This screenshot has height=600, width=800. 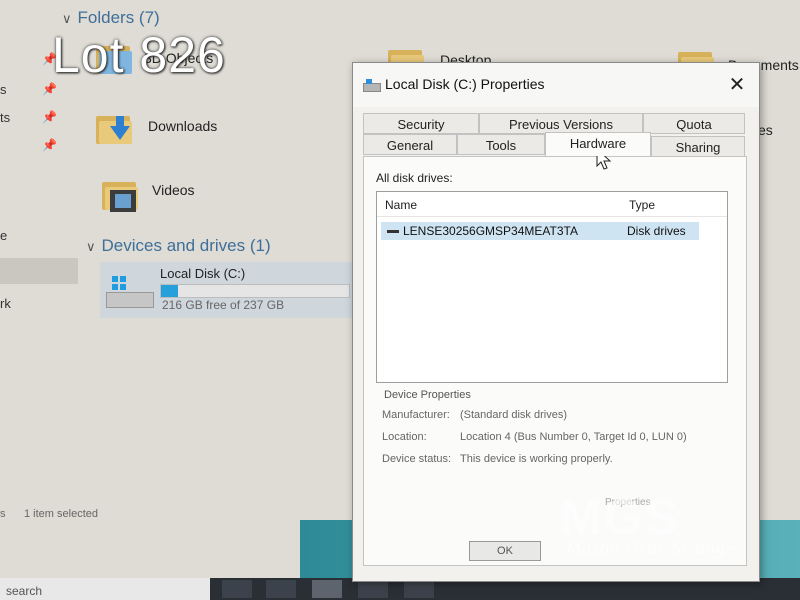 I want to click on location-label: Location:, so click(x=404, y=437).